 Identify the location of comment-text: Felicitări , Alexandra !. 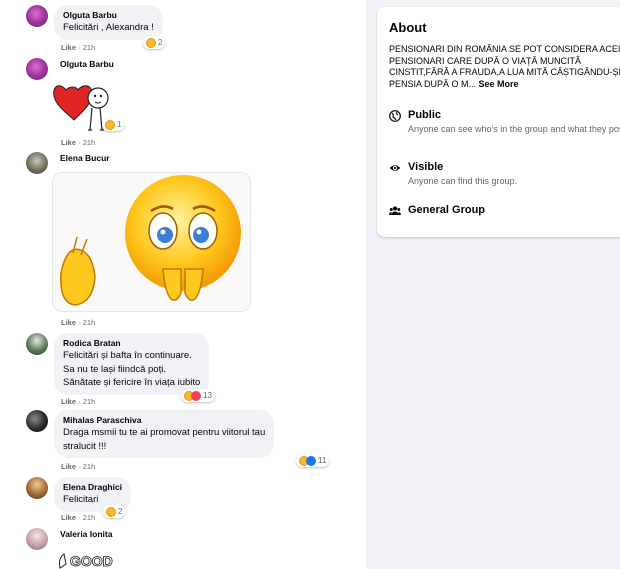
(108, 27).